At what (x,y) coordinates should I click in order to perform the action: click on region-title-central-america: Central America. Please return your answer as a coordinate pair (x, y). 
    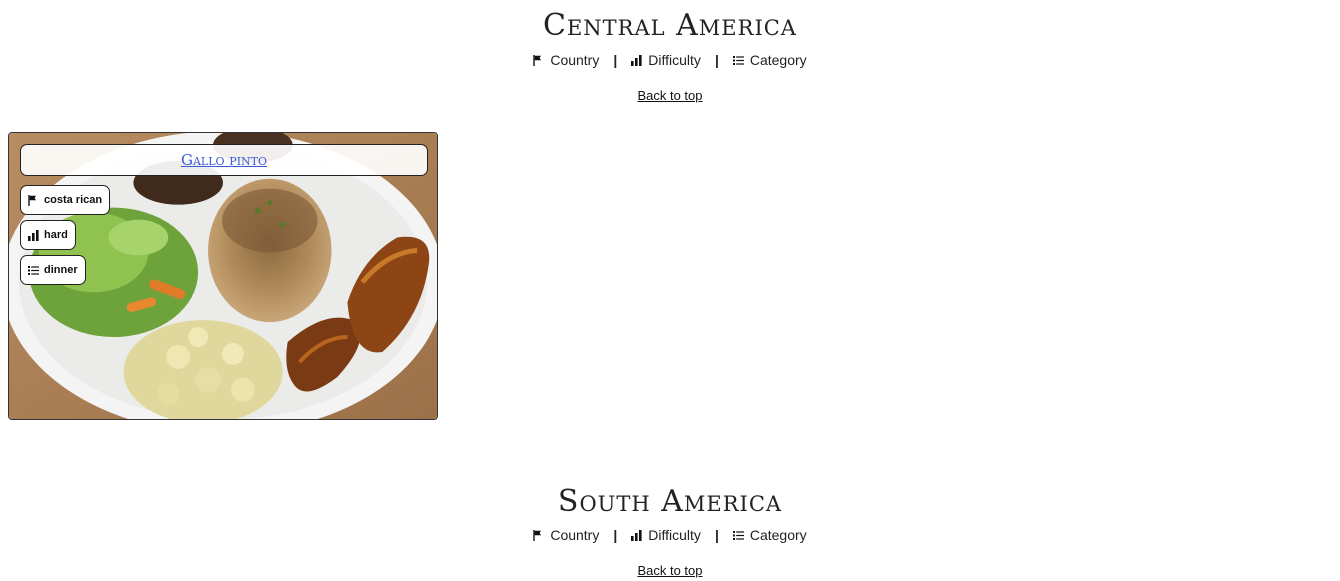
    Looking at the image, I should click on (670, 25).